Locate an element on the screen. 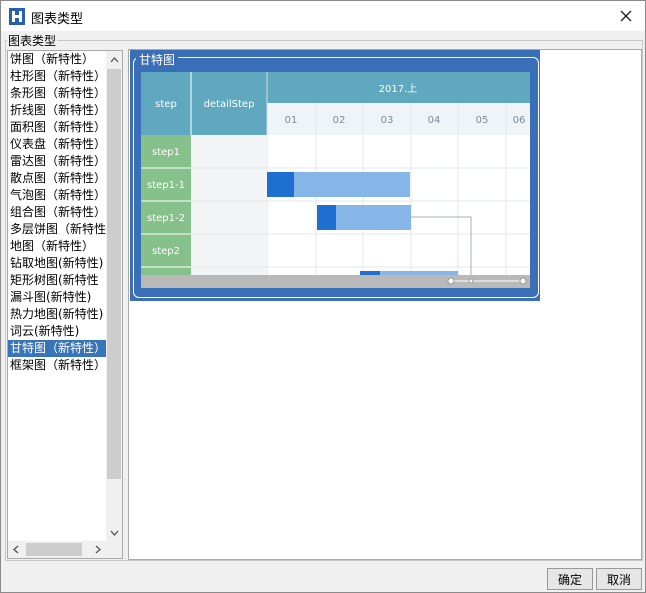 The height and width of the screenshot is (593, 646). ok-button: 确定 is located at coordinates (570, 579).